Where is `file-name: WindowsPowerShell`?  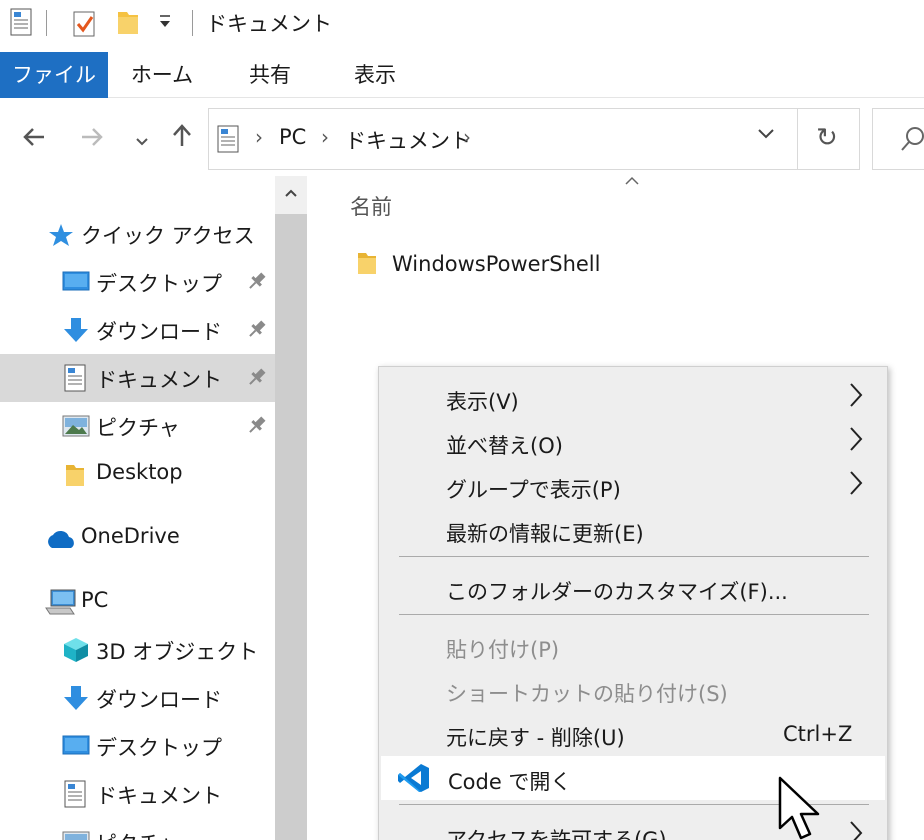 file-name: WindowsPowerShell is located at coordinates (496, 264).